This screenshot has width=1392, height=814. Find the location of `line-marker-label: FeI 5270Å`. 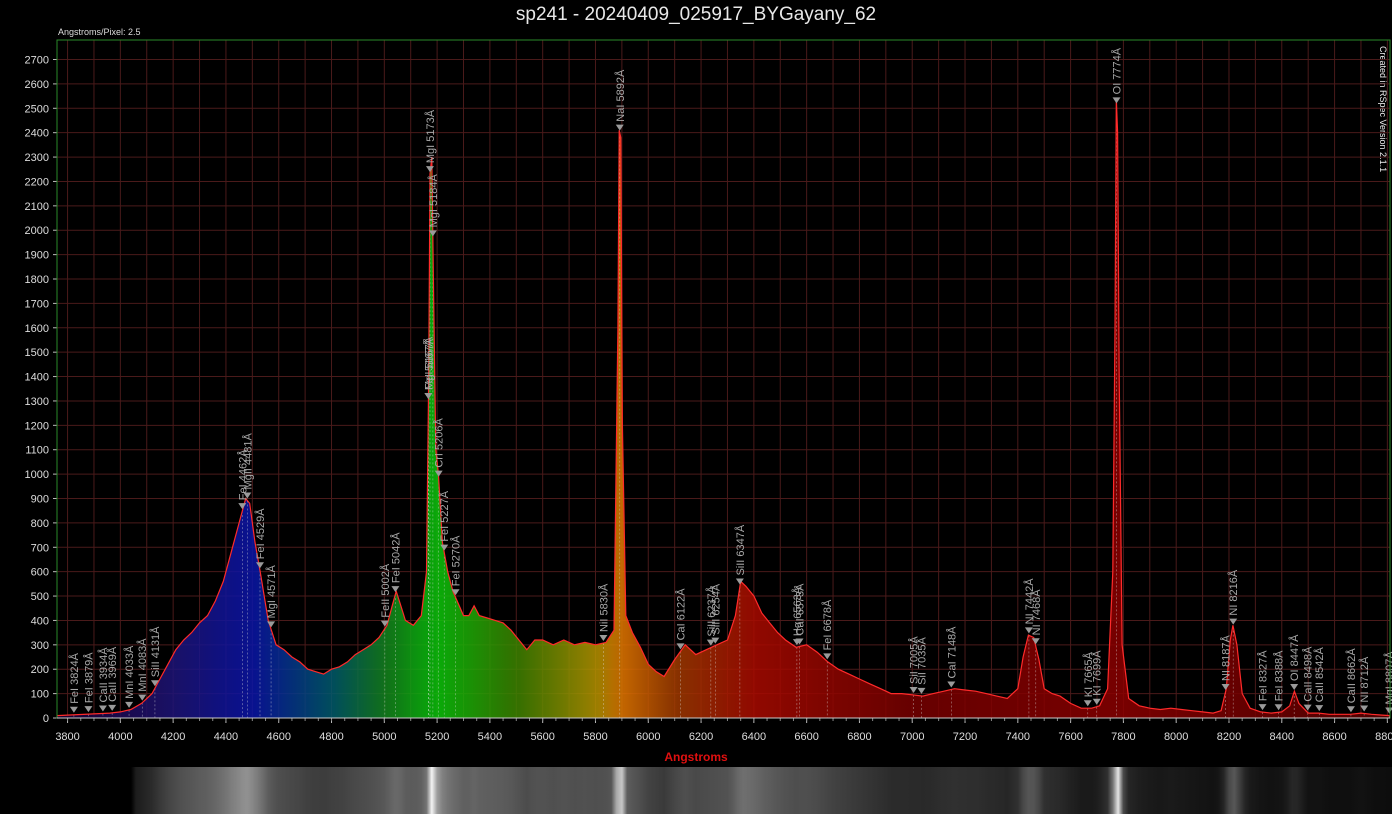

line-marker-label: FeI 5270Å is located at coordinates (456, 560).